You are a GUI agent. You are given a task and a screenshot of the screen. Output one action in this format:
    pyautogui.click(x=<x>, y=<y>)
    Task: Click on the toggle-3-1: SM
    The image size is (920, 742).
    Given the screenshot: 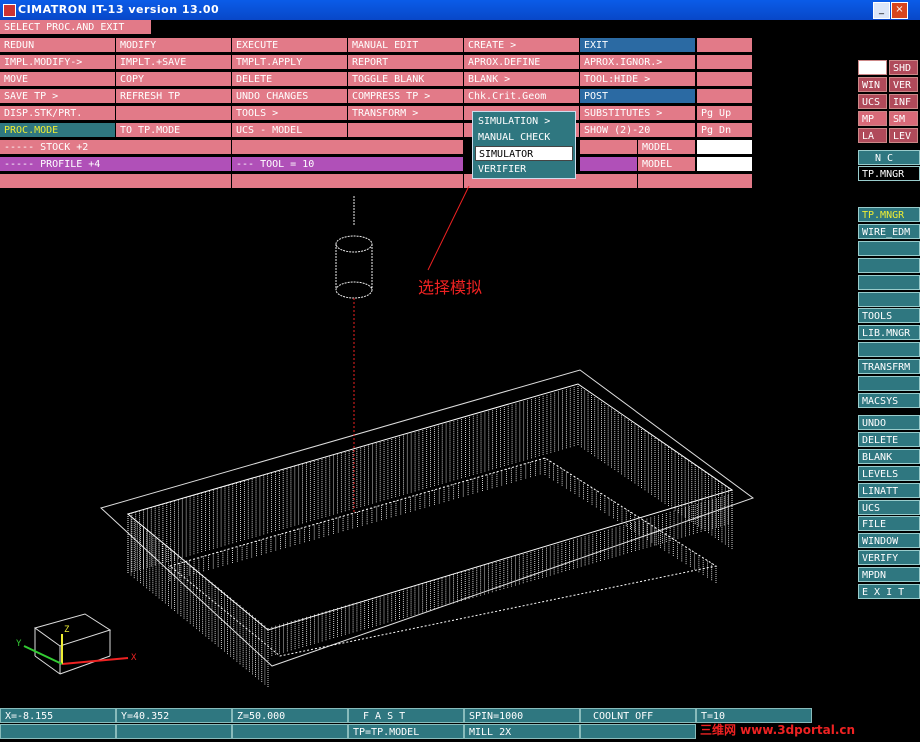 What is the action you would take?
    pyautogui.click(x=903, y=118)
    